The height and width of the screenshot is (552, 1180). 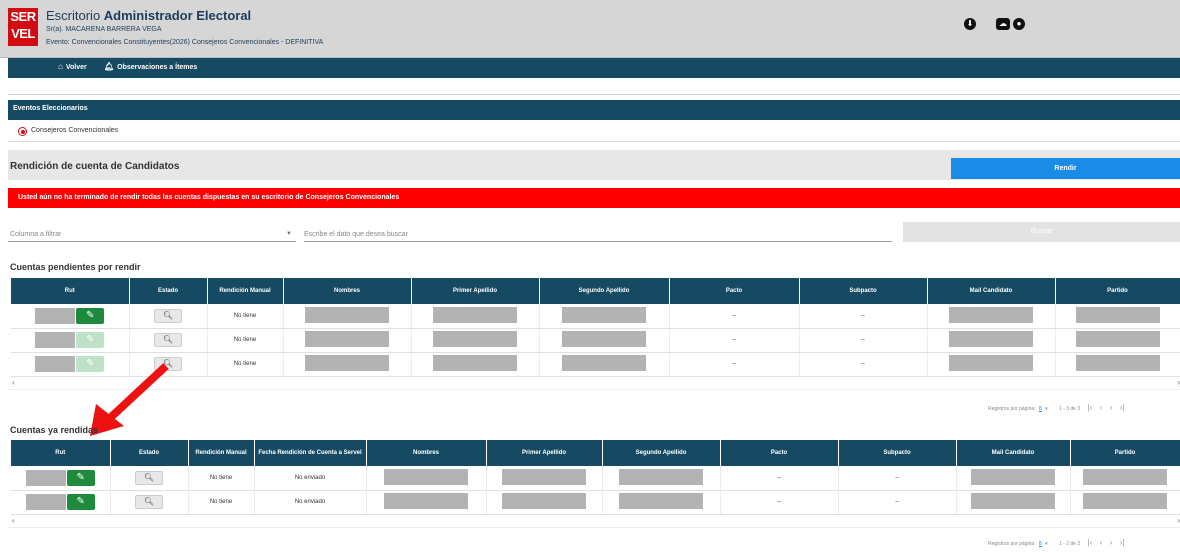 What do you see at coordinates (1070, 544) in the screenshot?
I see `pager-range: 1 - 2 de 2` at bounding box center [1070, 544].